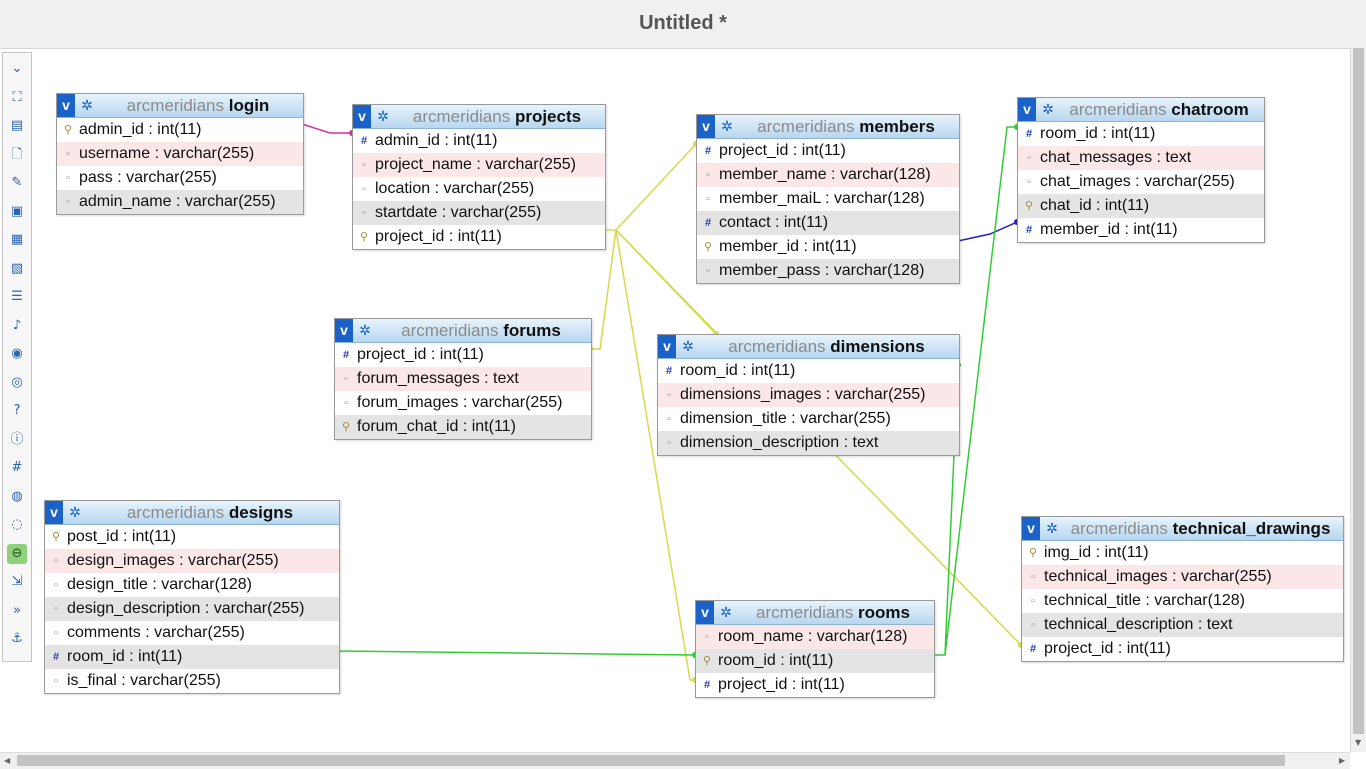 This screenshot has width=1366, height=769. What do you see at coordinates (17, 240) in the screenshot?
I see `save-as-icon: ▦` at bounding box center [17, 240].